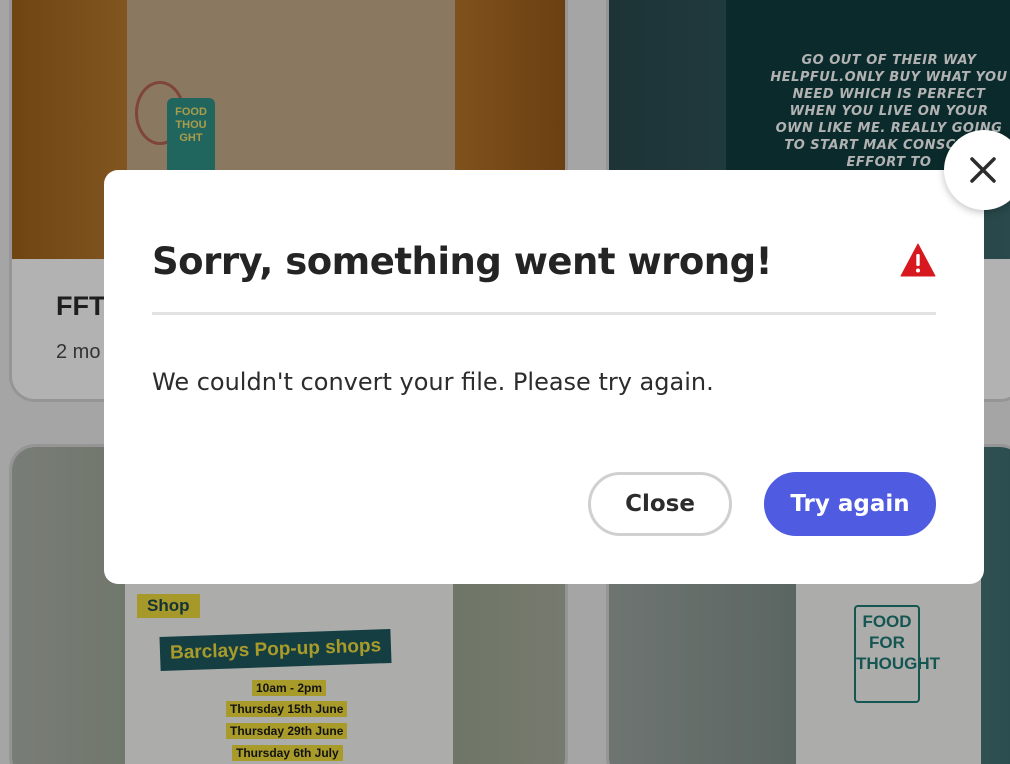 This screenshot has height=764, width=1010. Describe the element at coordinates (983, 170) in the screenshot. I see `close-icon` at that location.